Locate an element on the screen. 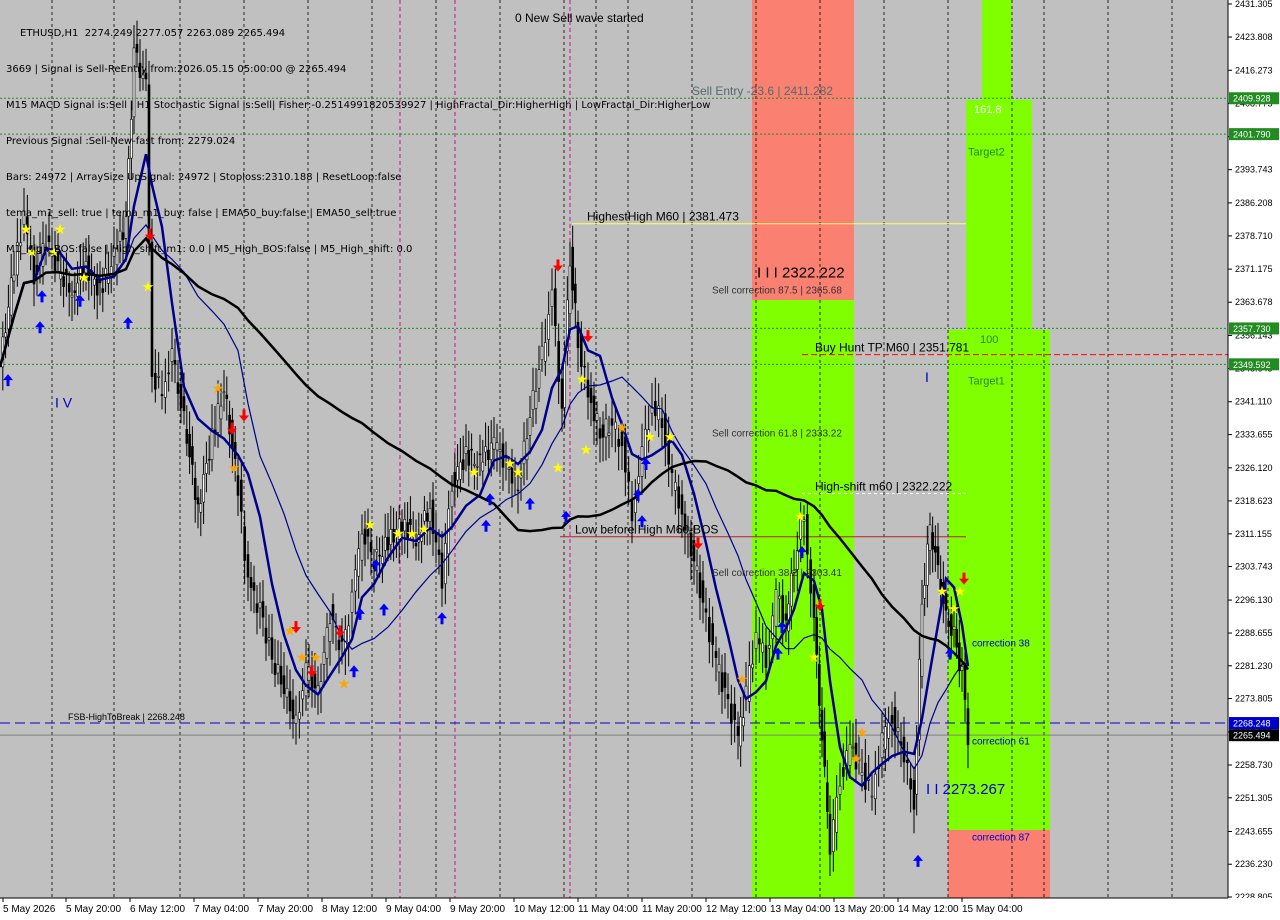 The image size is (1280, 920). price-tag-label: 2401.790 is located at coordinates (1252, 135).